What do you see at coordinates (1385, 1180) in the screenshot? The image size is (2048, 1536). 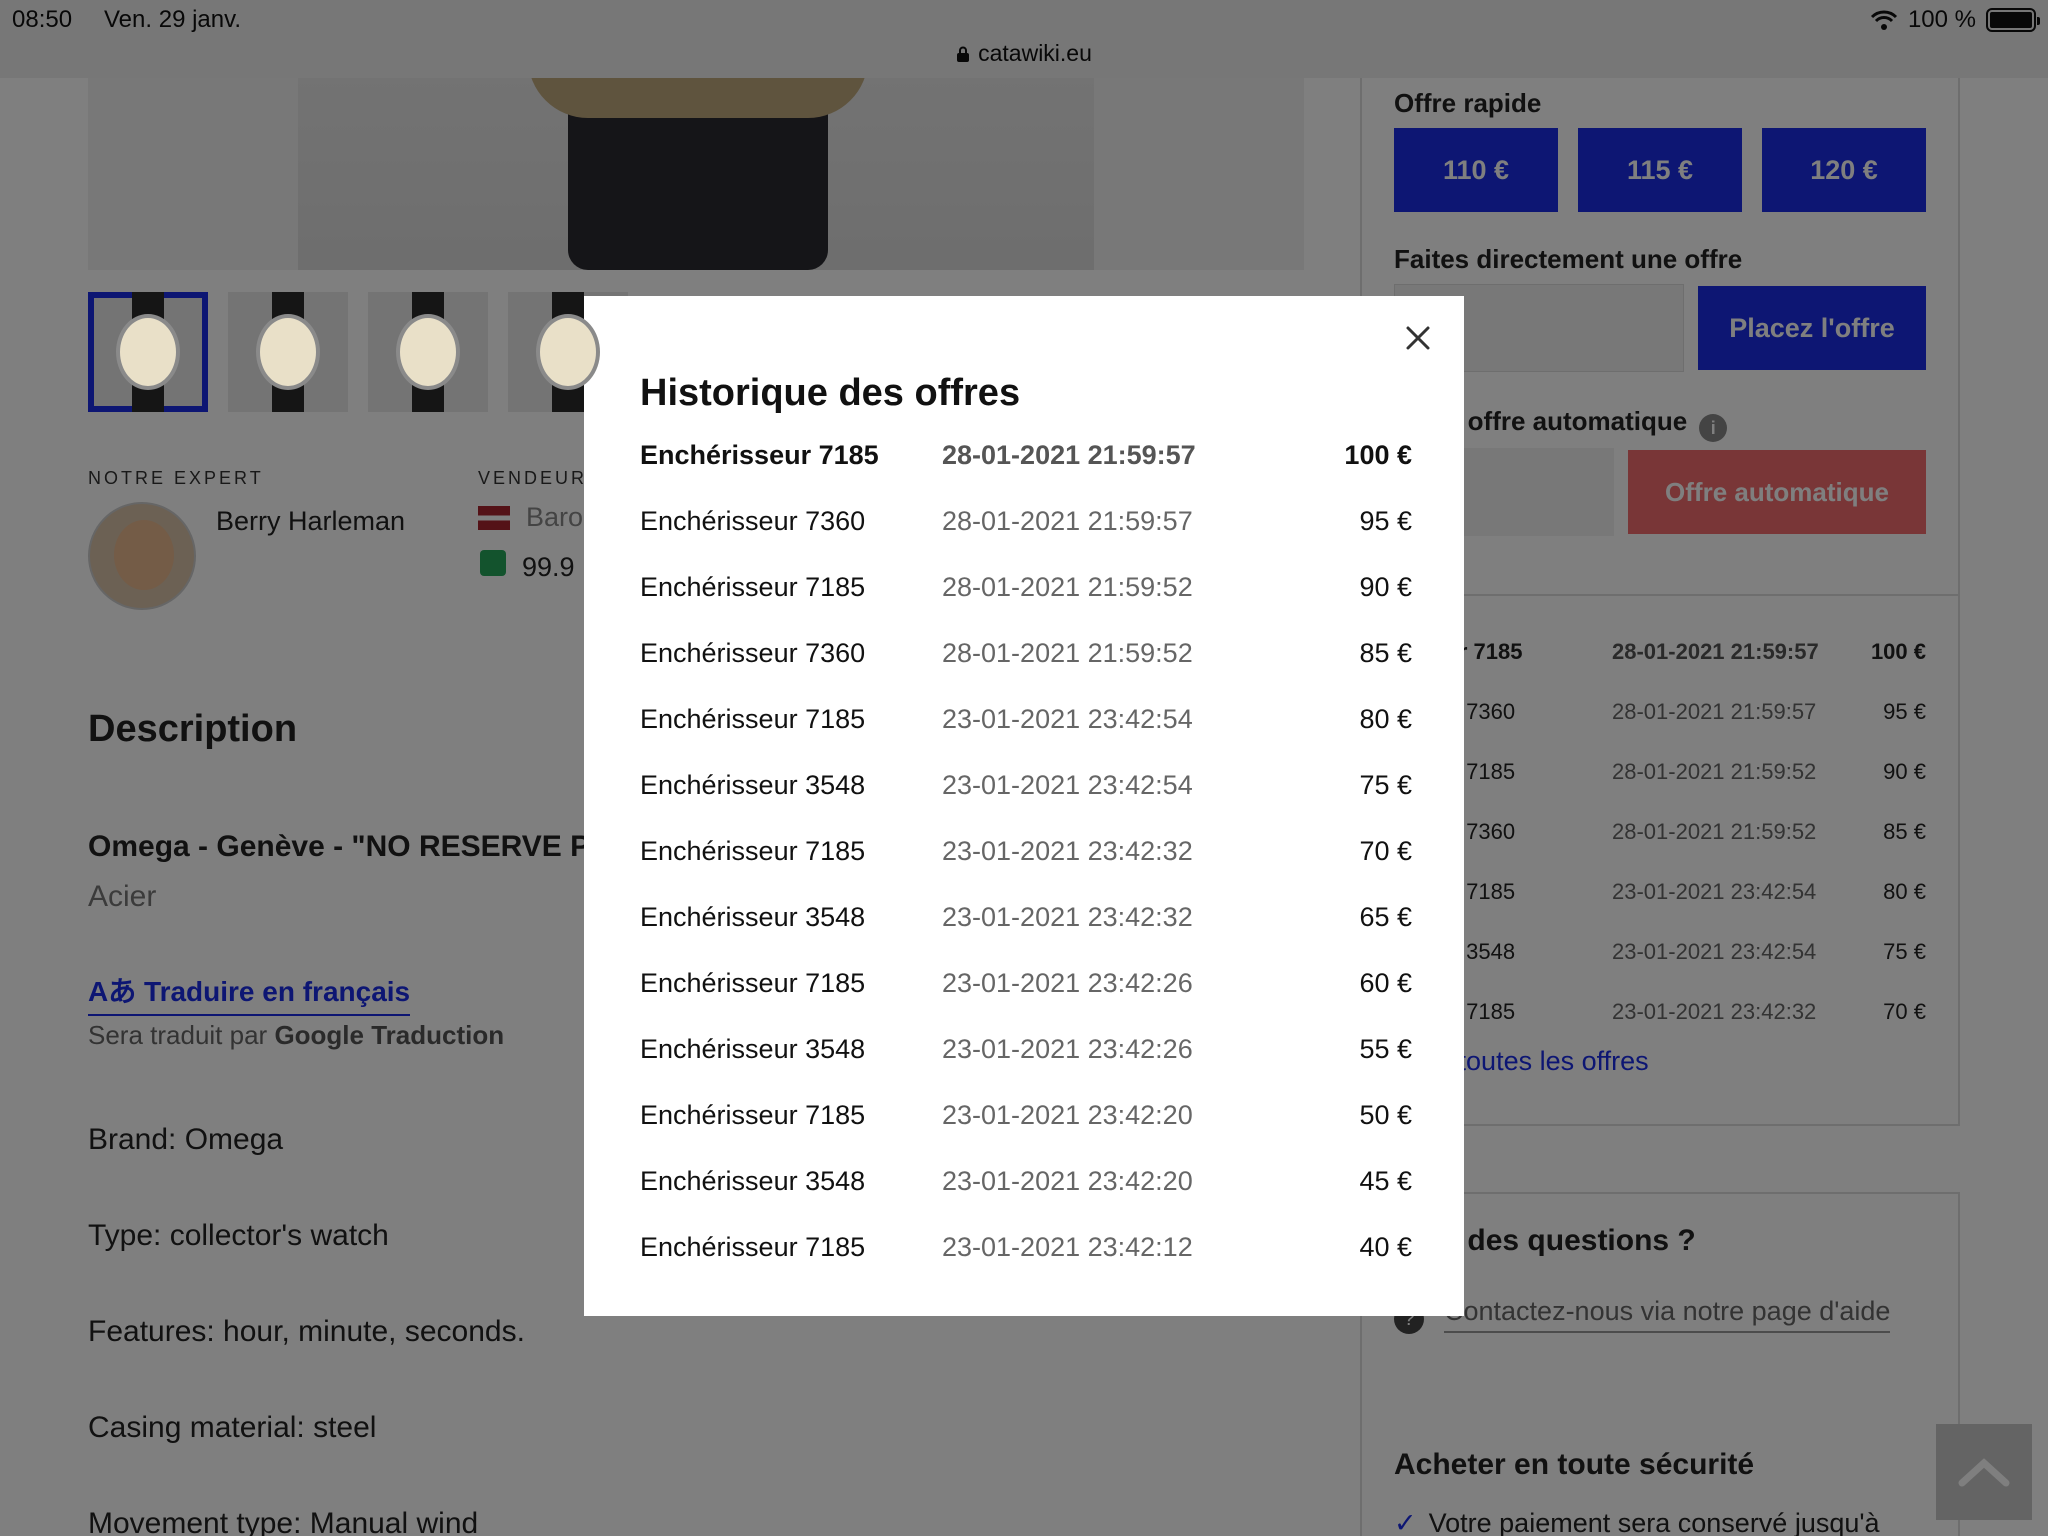 I see `bid-amount: 45 €` at bounding box center [1385, 1180].